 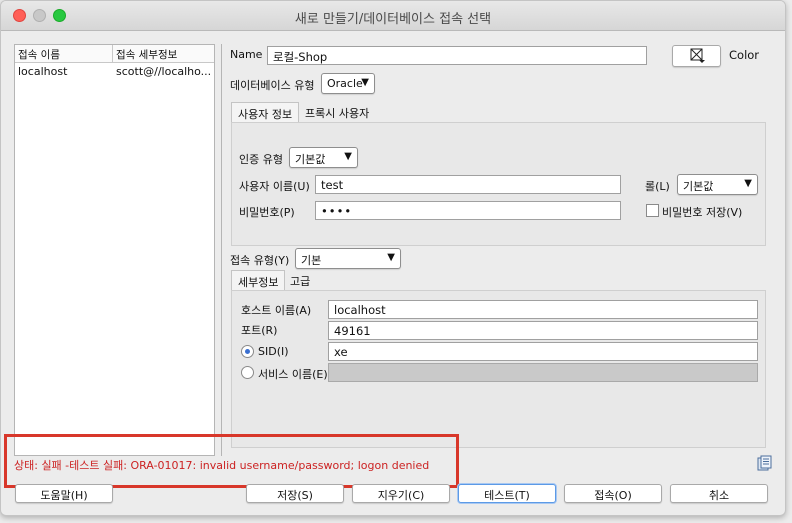 I want to click on db-type-value: Oracle, so click(x=345, y=83).